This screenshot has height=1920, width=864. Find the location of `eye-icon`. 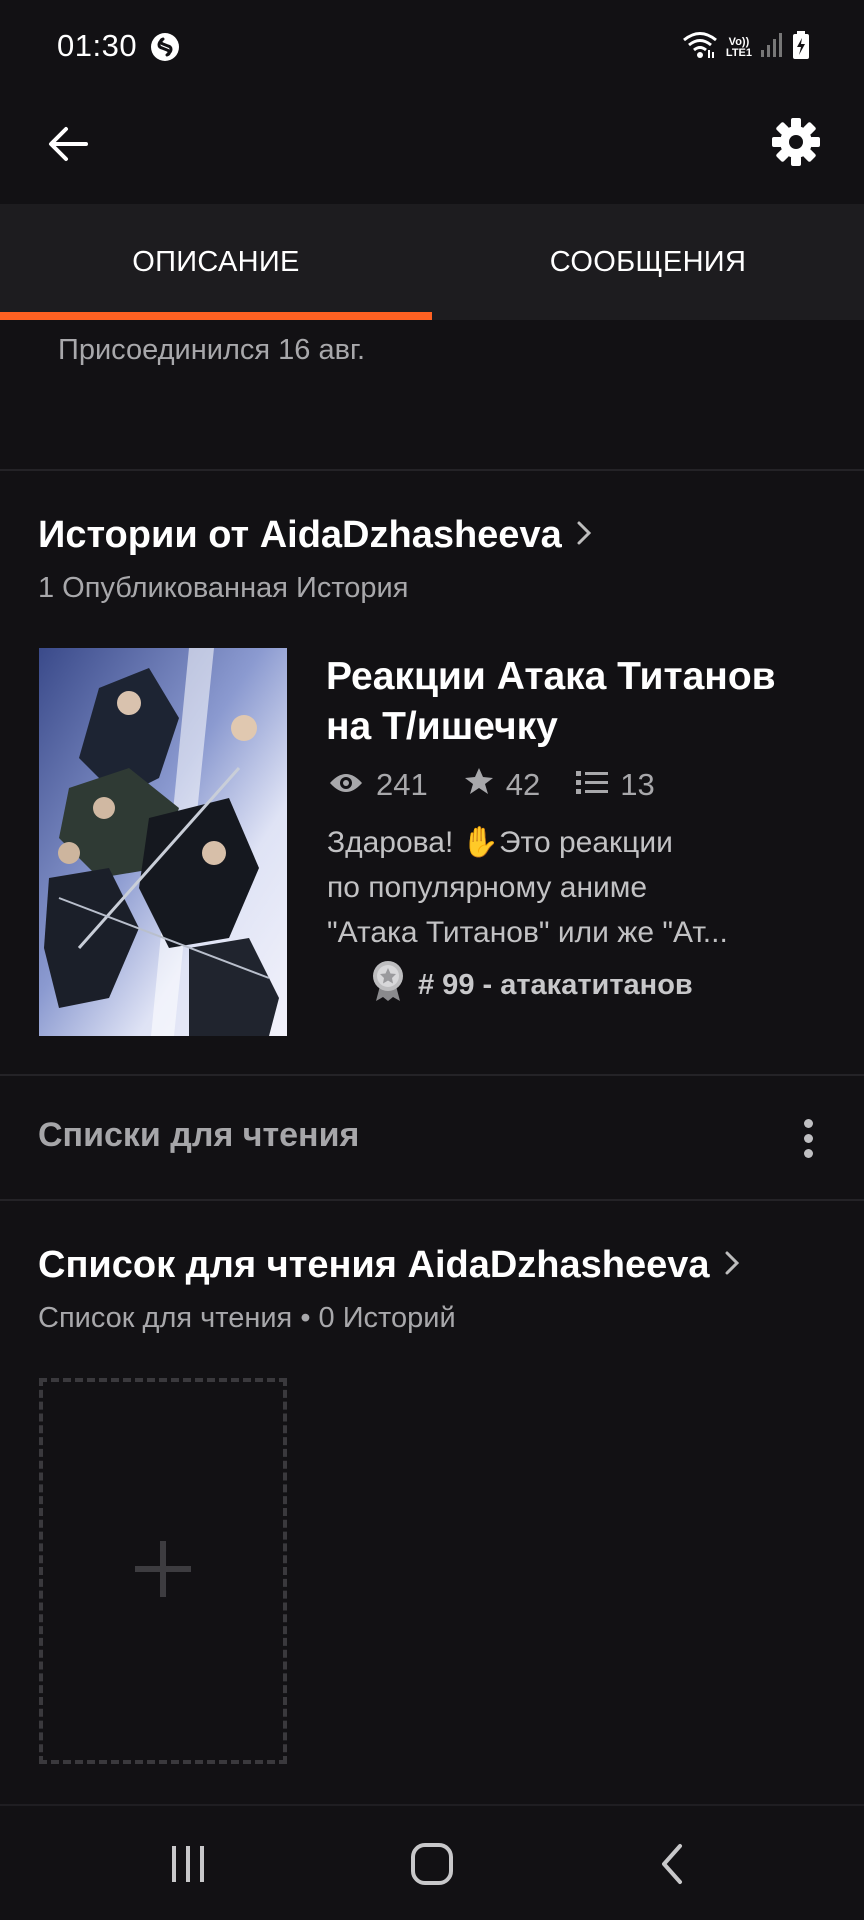

eye-icon is located at coordinates (346, 785).